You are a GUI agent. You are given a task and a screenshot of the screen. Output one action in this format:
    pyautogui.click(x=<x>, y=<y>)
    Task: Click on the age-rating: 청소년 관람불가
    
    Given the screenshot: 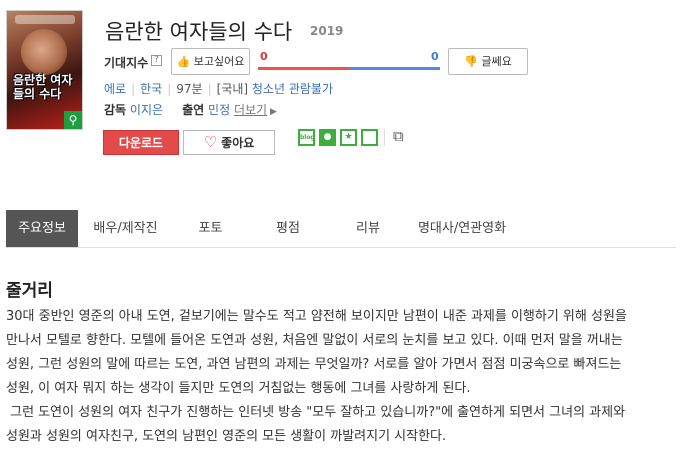 What is the action you would take?
    pyautogui.click(x=292, y=89)
    